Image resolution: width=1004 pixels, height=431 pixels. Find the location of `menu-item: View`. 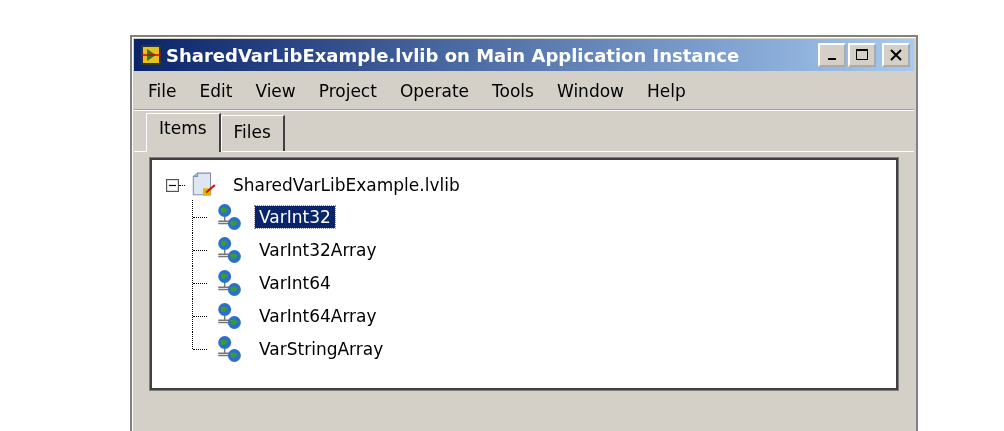

menu-item: View is located at coordinates (275, 91).